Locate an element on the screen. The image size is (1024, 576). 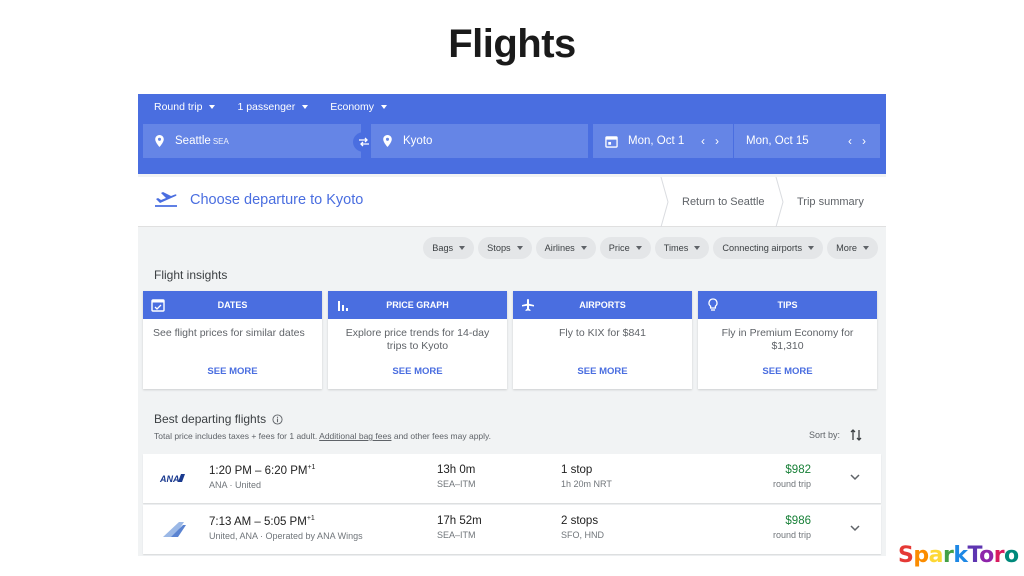
step-return-label: Return to Seattle is located at coordinates (723, 202).